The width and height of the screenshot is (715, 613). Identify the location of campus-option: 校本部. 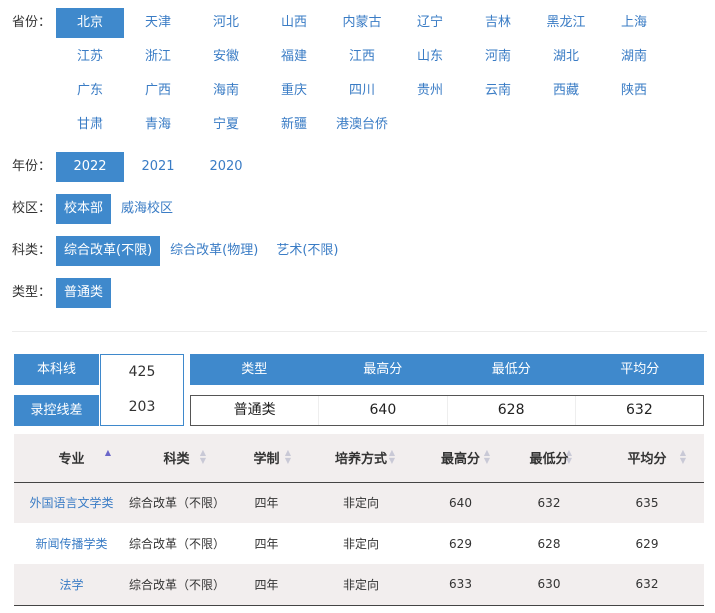
(84, 209).